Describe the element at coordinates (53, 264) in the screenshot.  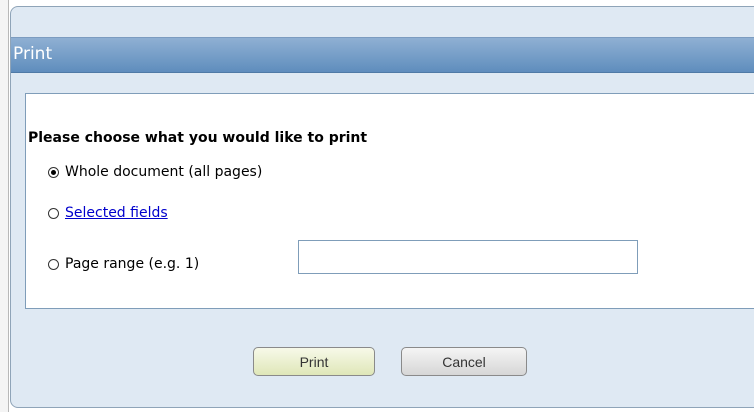
I see `page-range-radio` at that location.